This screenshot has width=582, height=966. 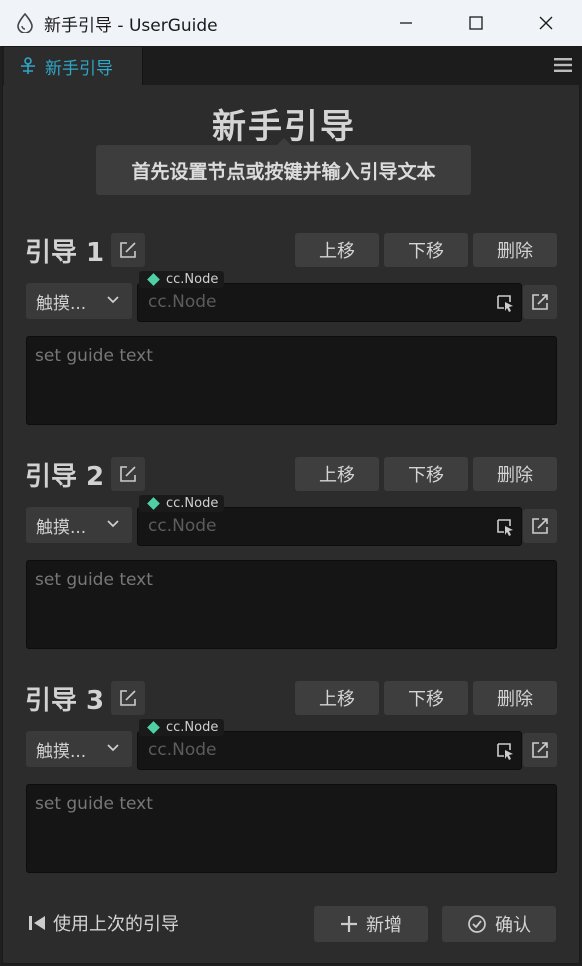 What do you see at coordinates (79, 68) in the screenshot?
I see `tab-label: 新手引导` at bounding box center [79, 68].